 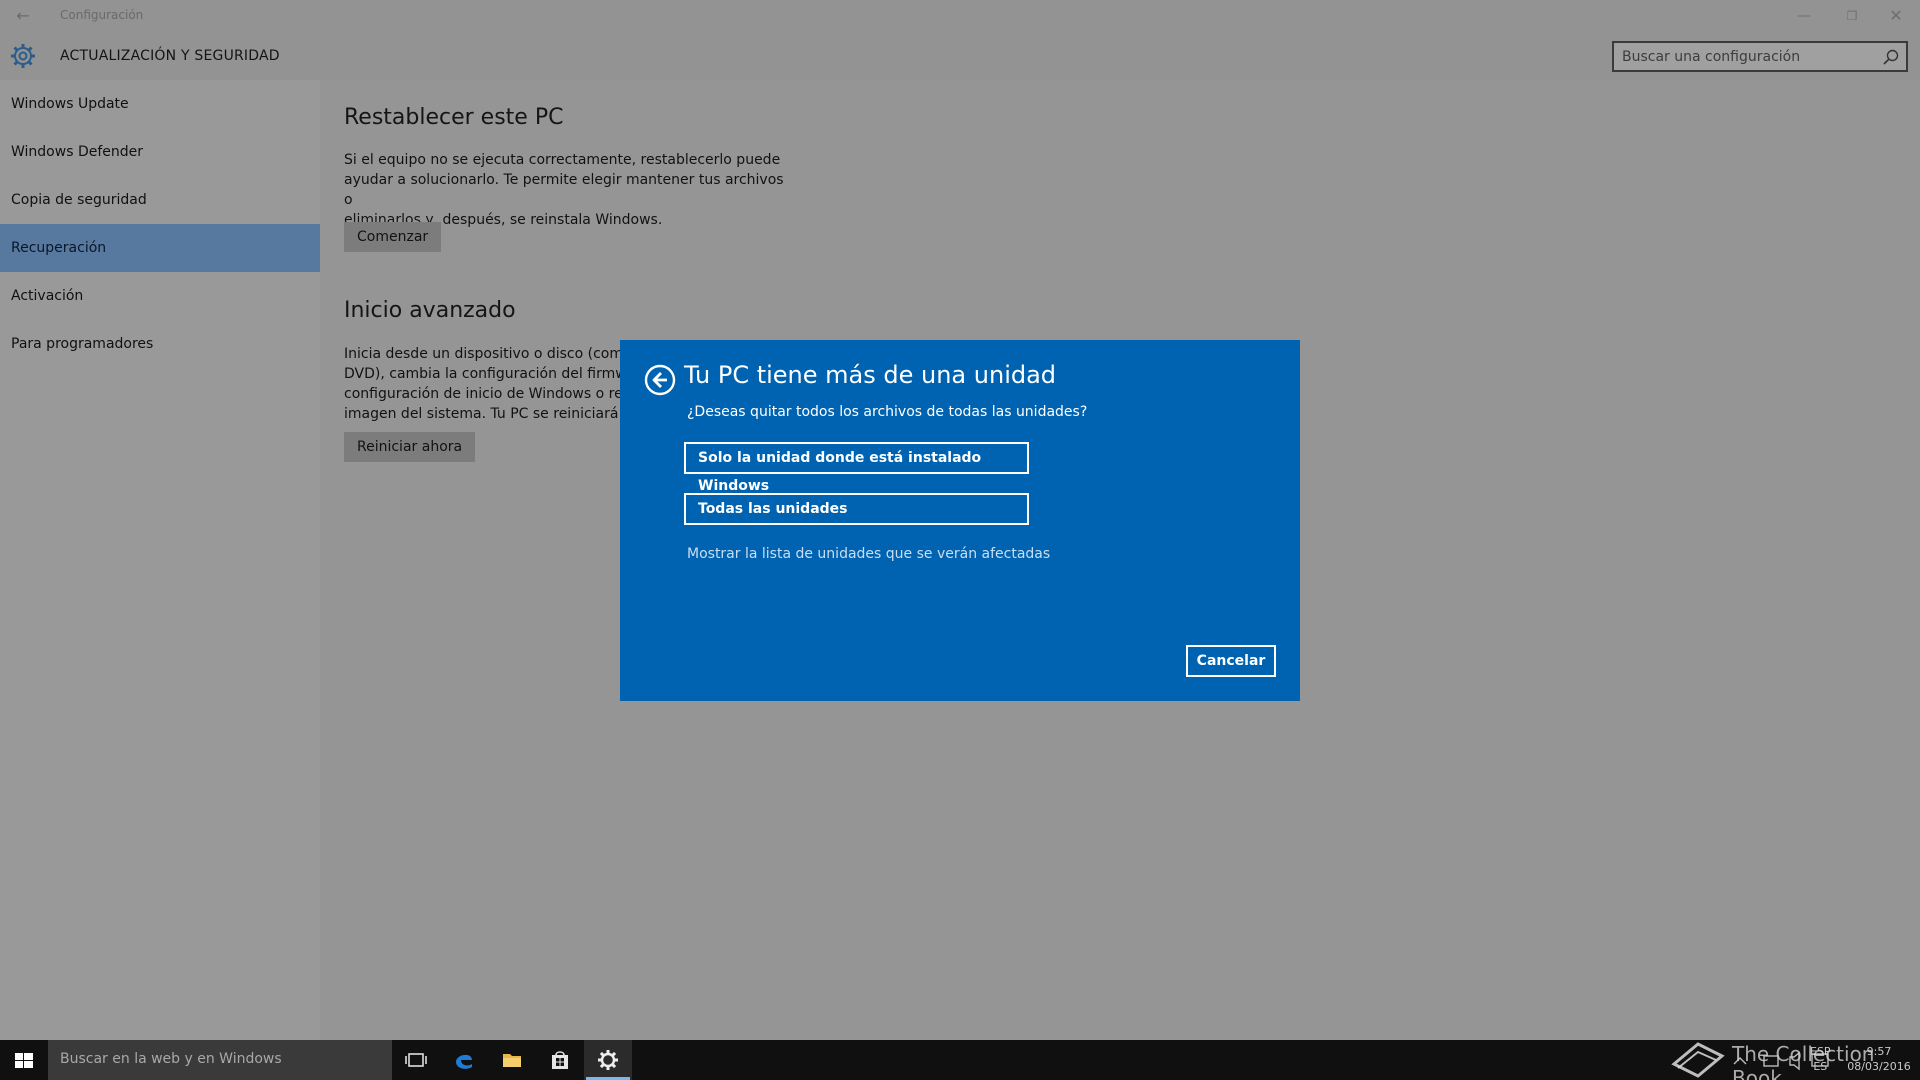 What do you see at coordinates (464, 1060) in the screenshot?
I see `edge-browser-icon` at bounding box center [464, 1060].